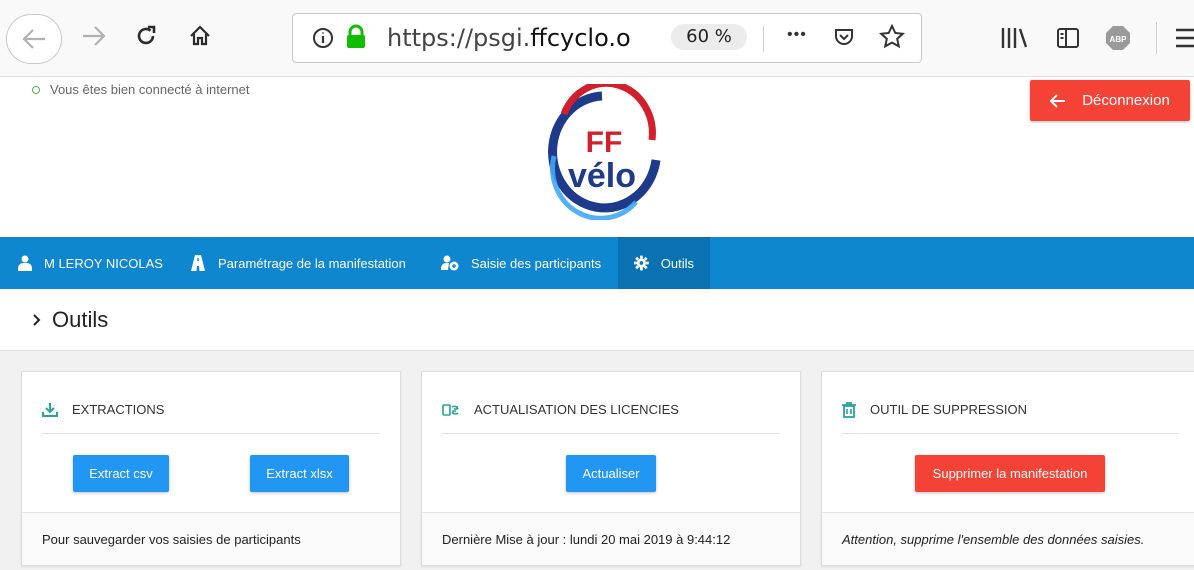  I want to click on reload-icon, so click(146, 35).